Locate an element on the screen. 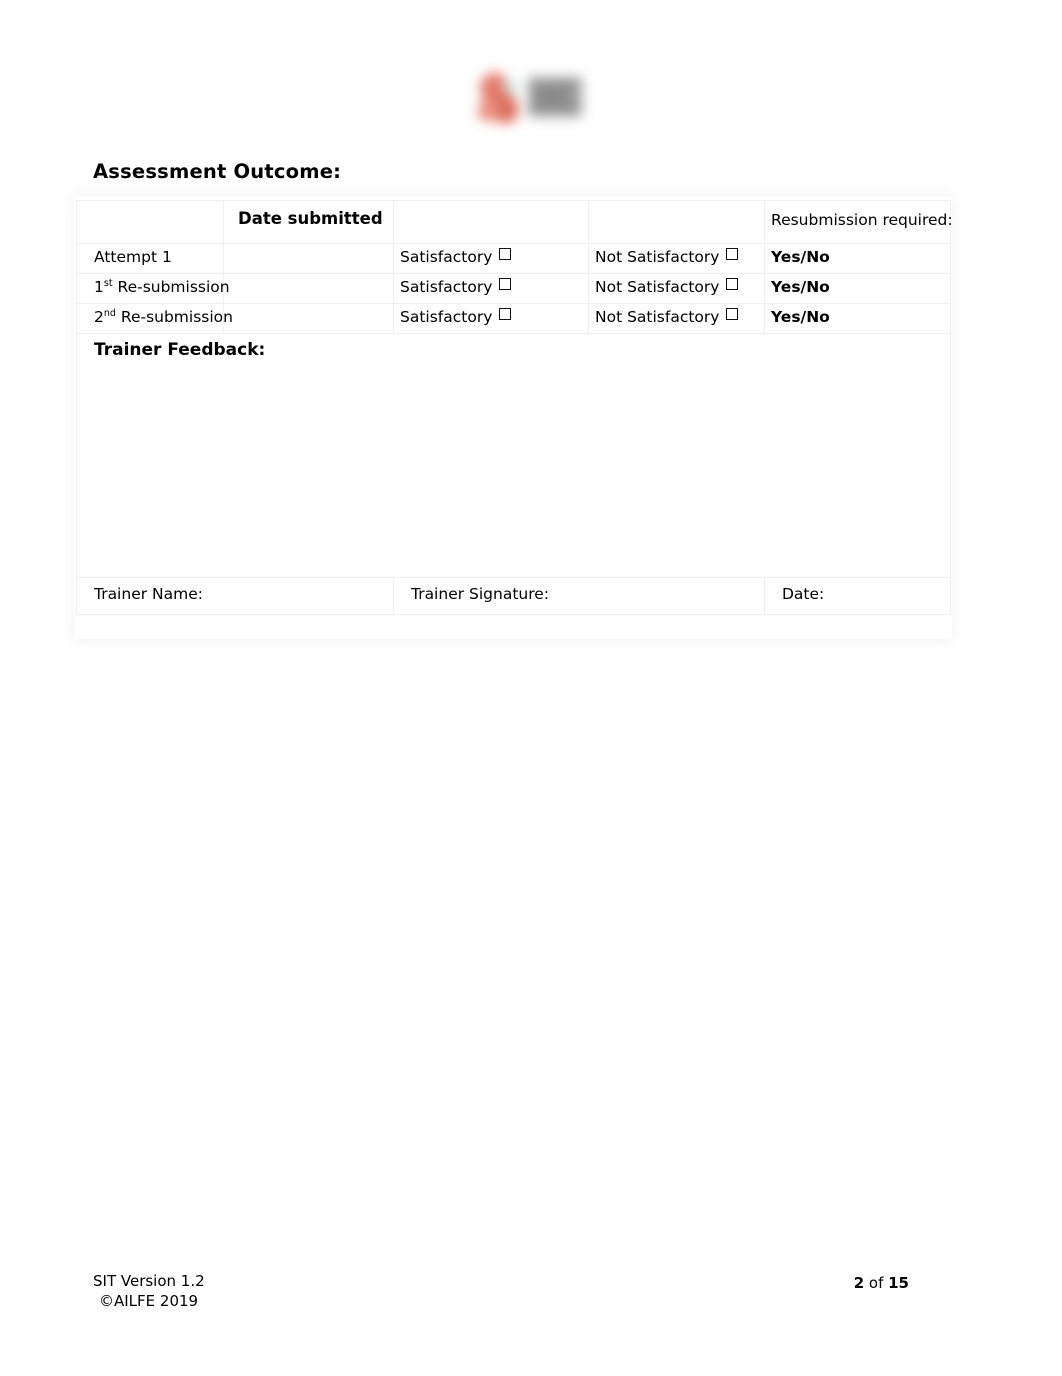 The image size is (1062, 1376). attempt-label-text-1: Attempt 1 is located at coordinates (133, 257).